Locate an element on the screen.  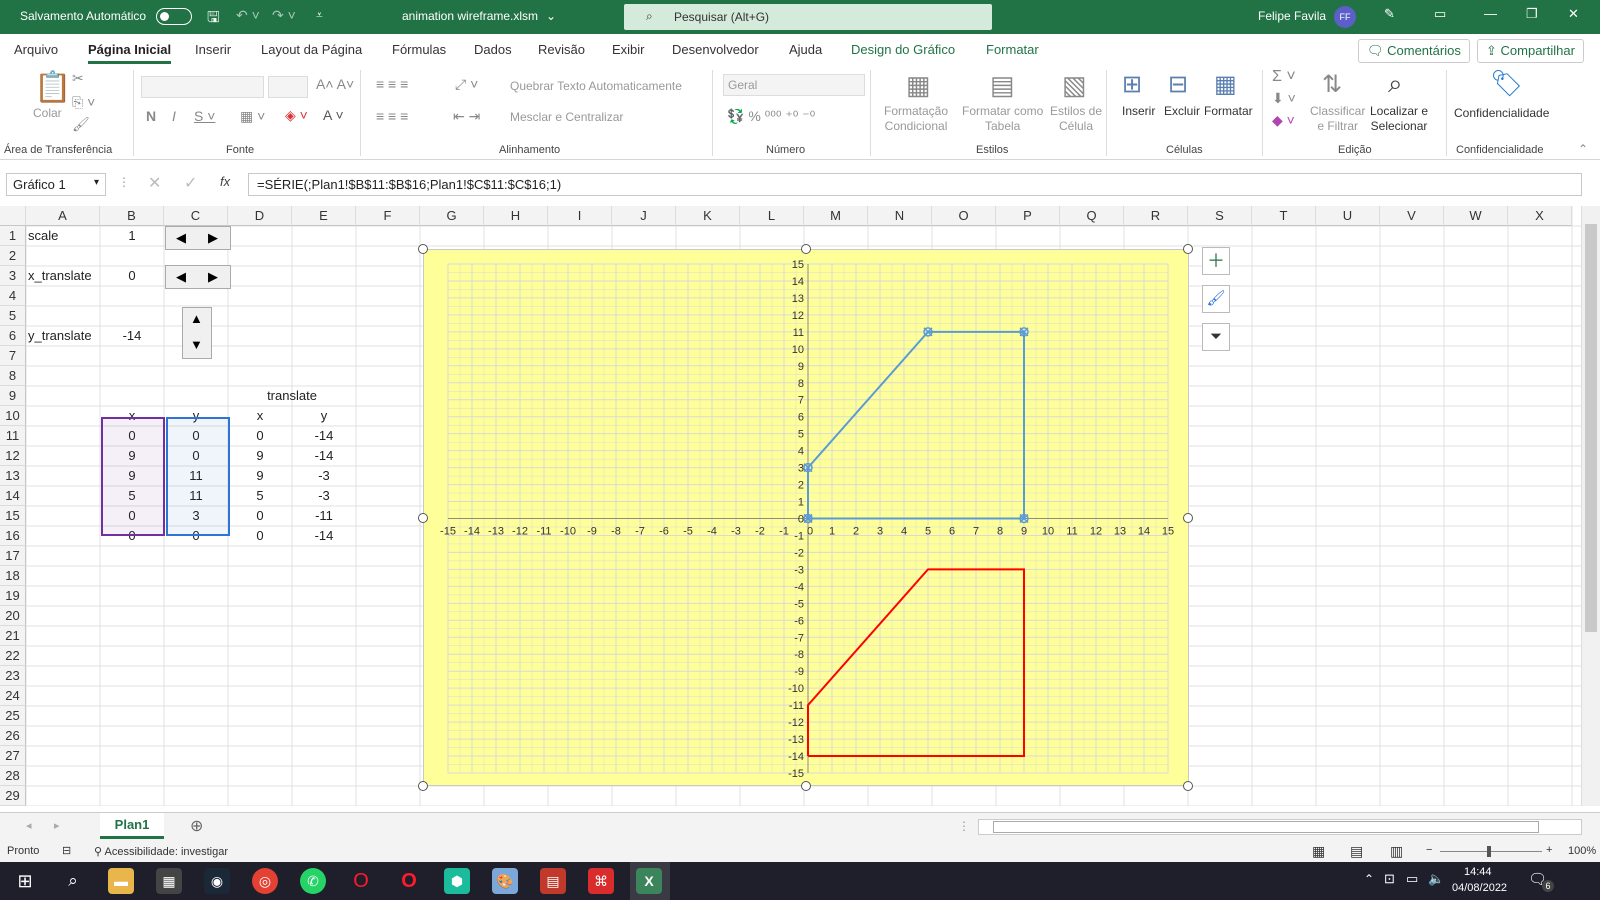
row-header-28: 28 is located at coordinates (13, 776).